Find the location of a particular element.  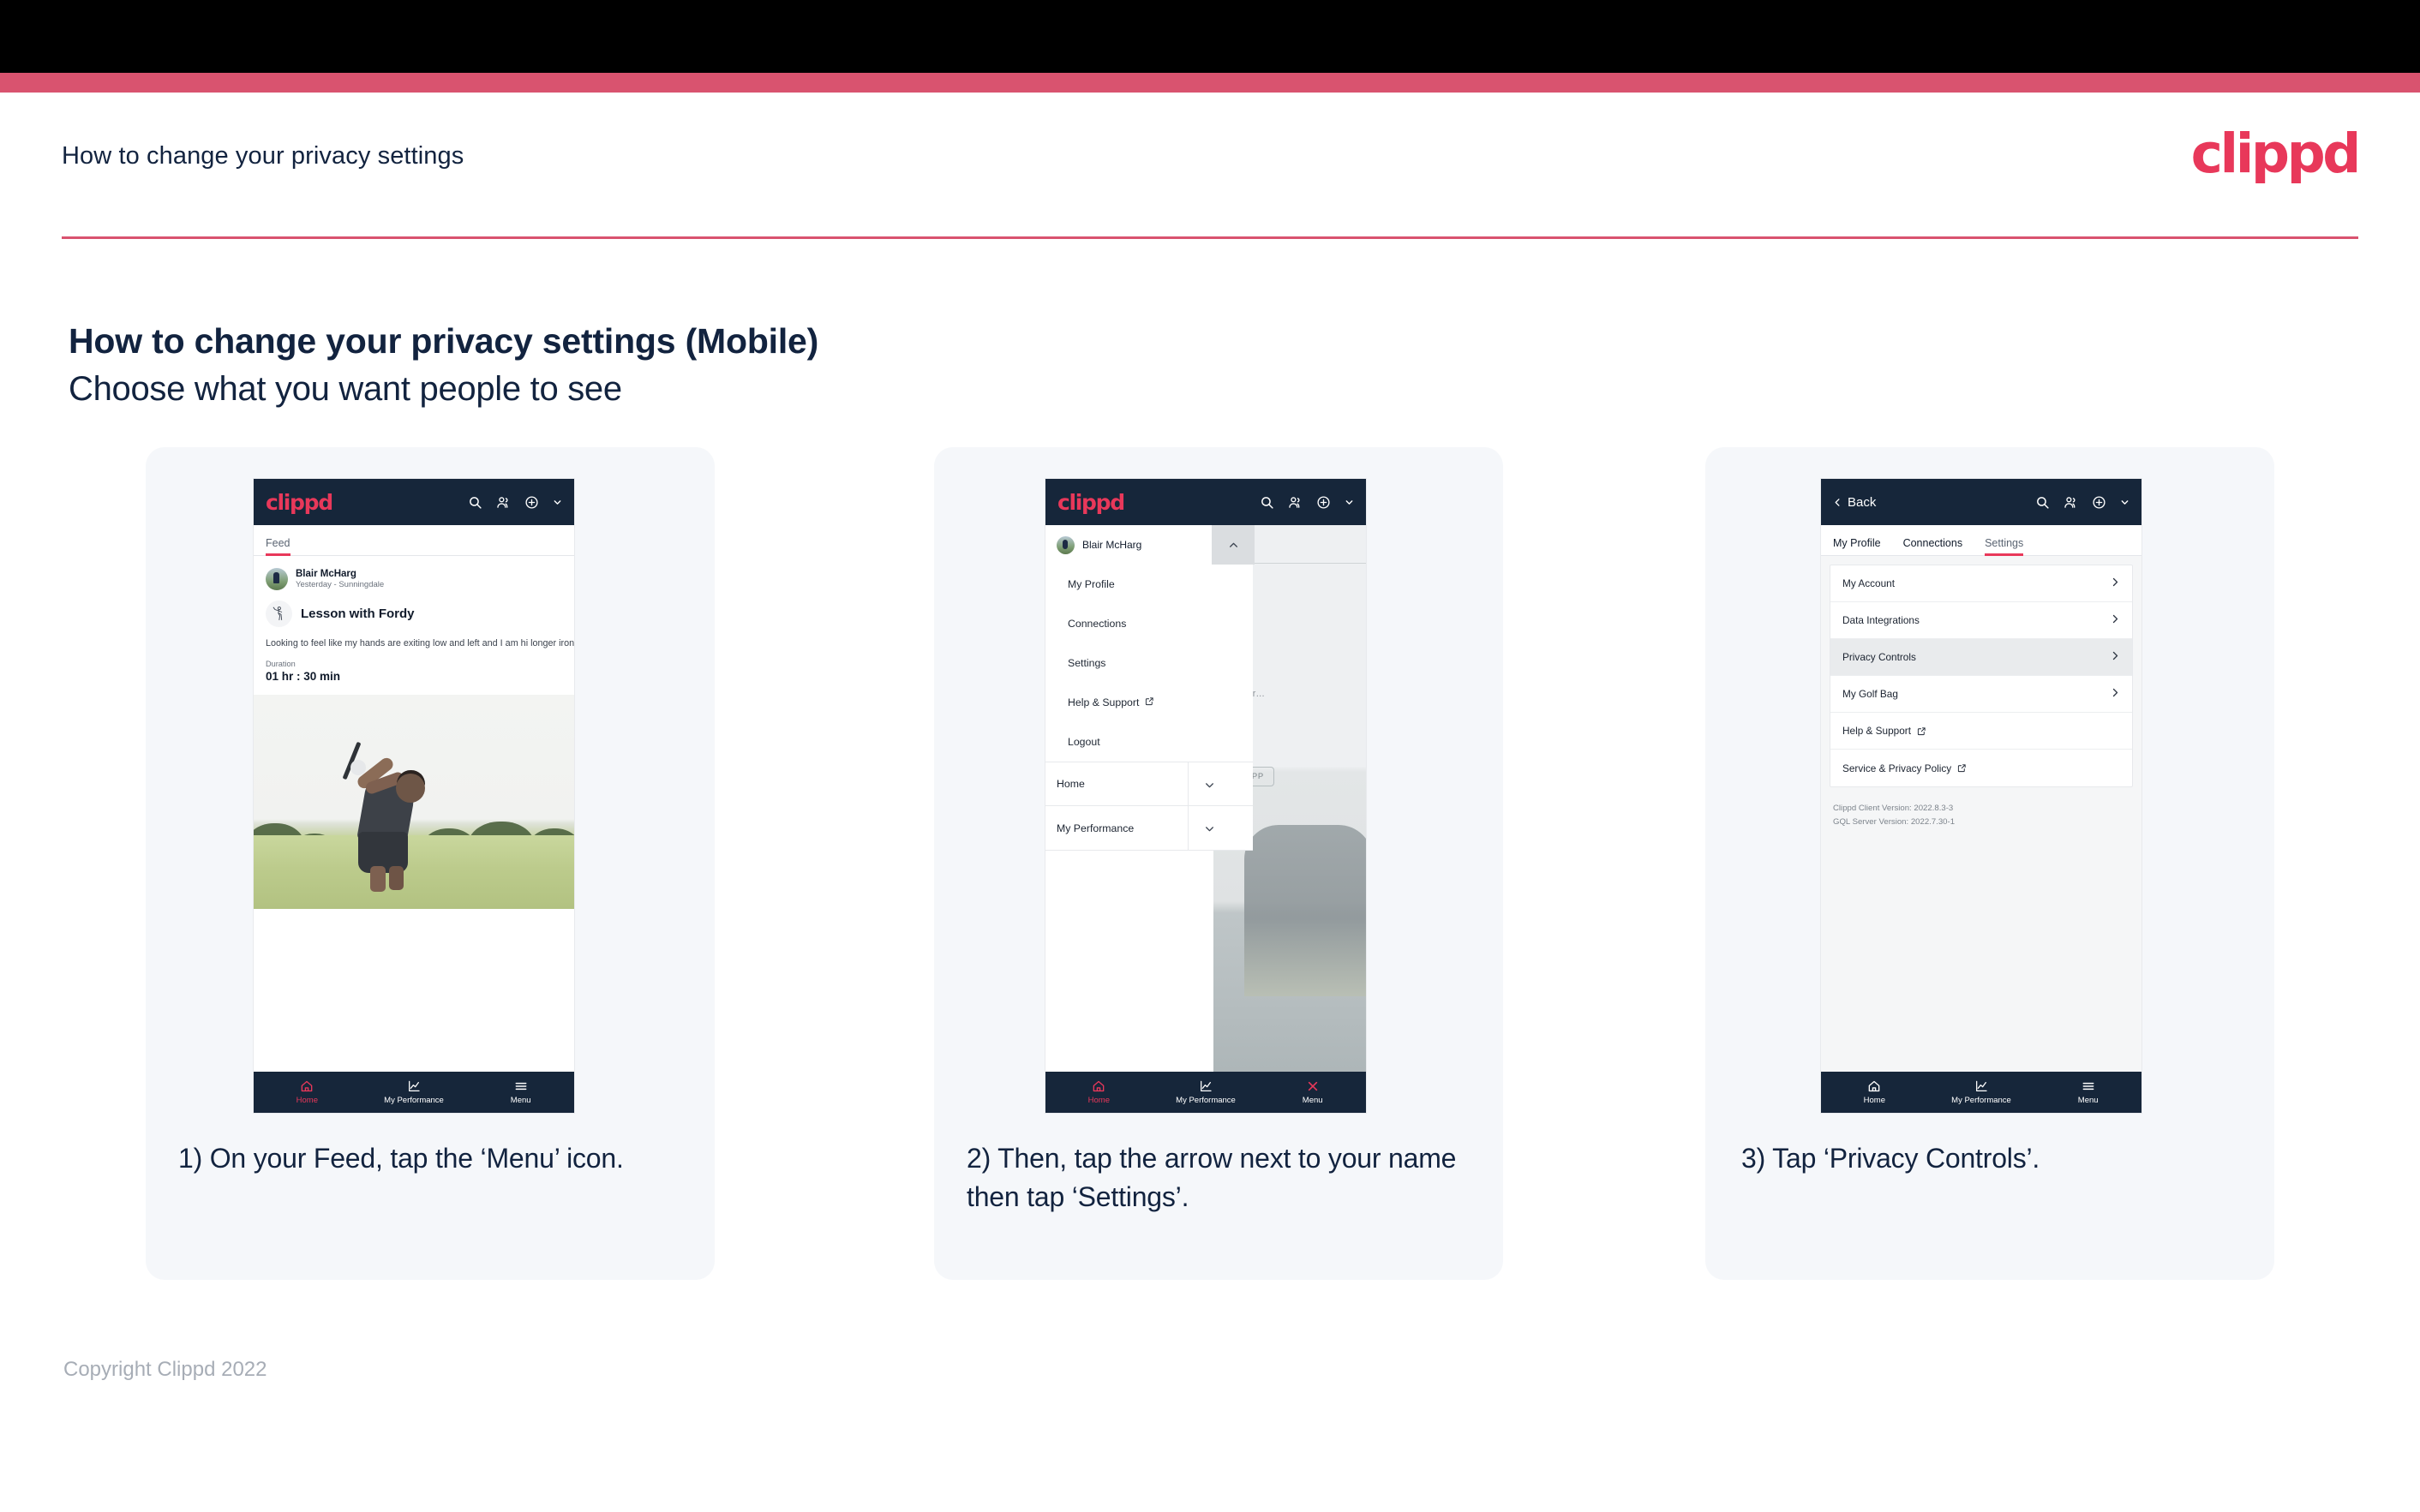

tab-settings: Settings is located at coordinates (2004, 546).